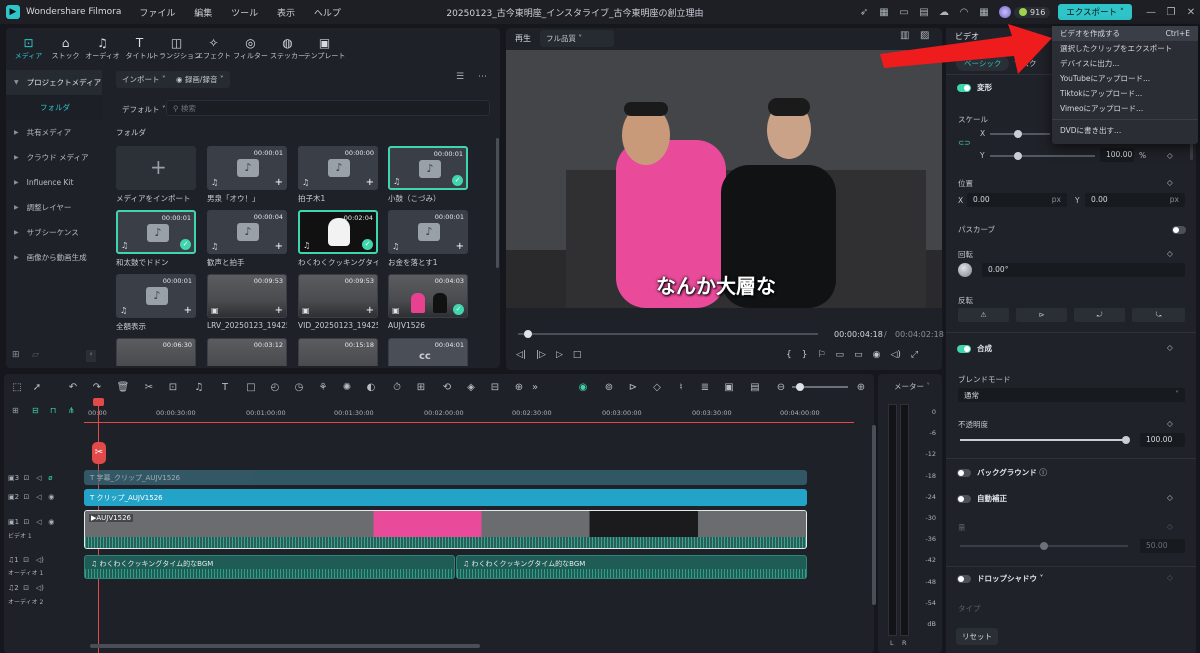  I want to click on timer-icon: ⏱, so click(397, 387).